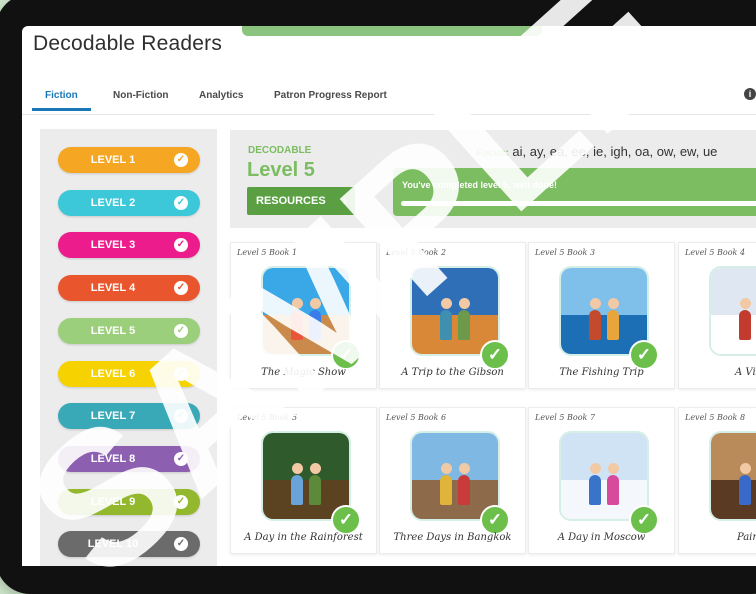  I want to click on decodable-eyebrow: DECODABLE, so click(280, 150).